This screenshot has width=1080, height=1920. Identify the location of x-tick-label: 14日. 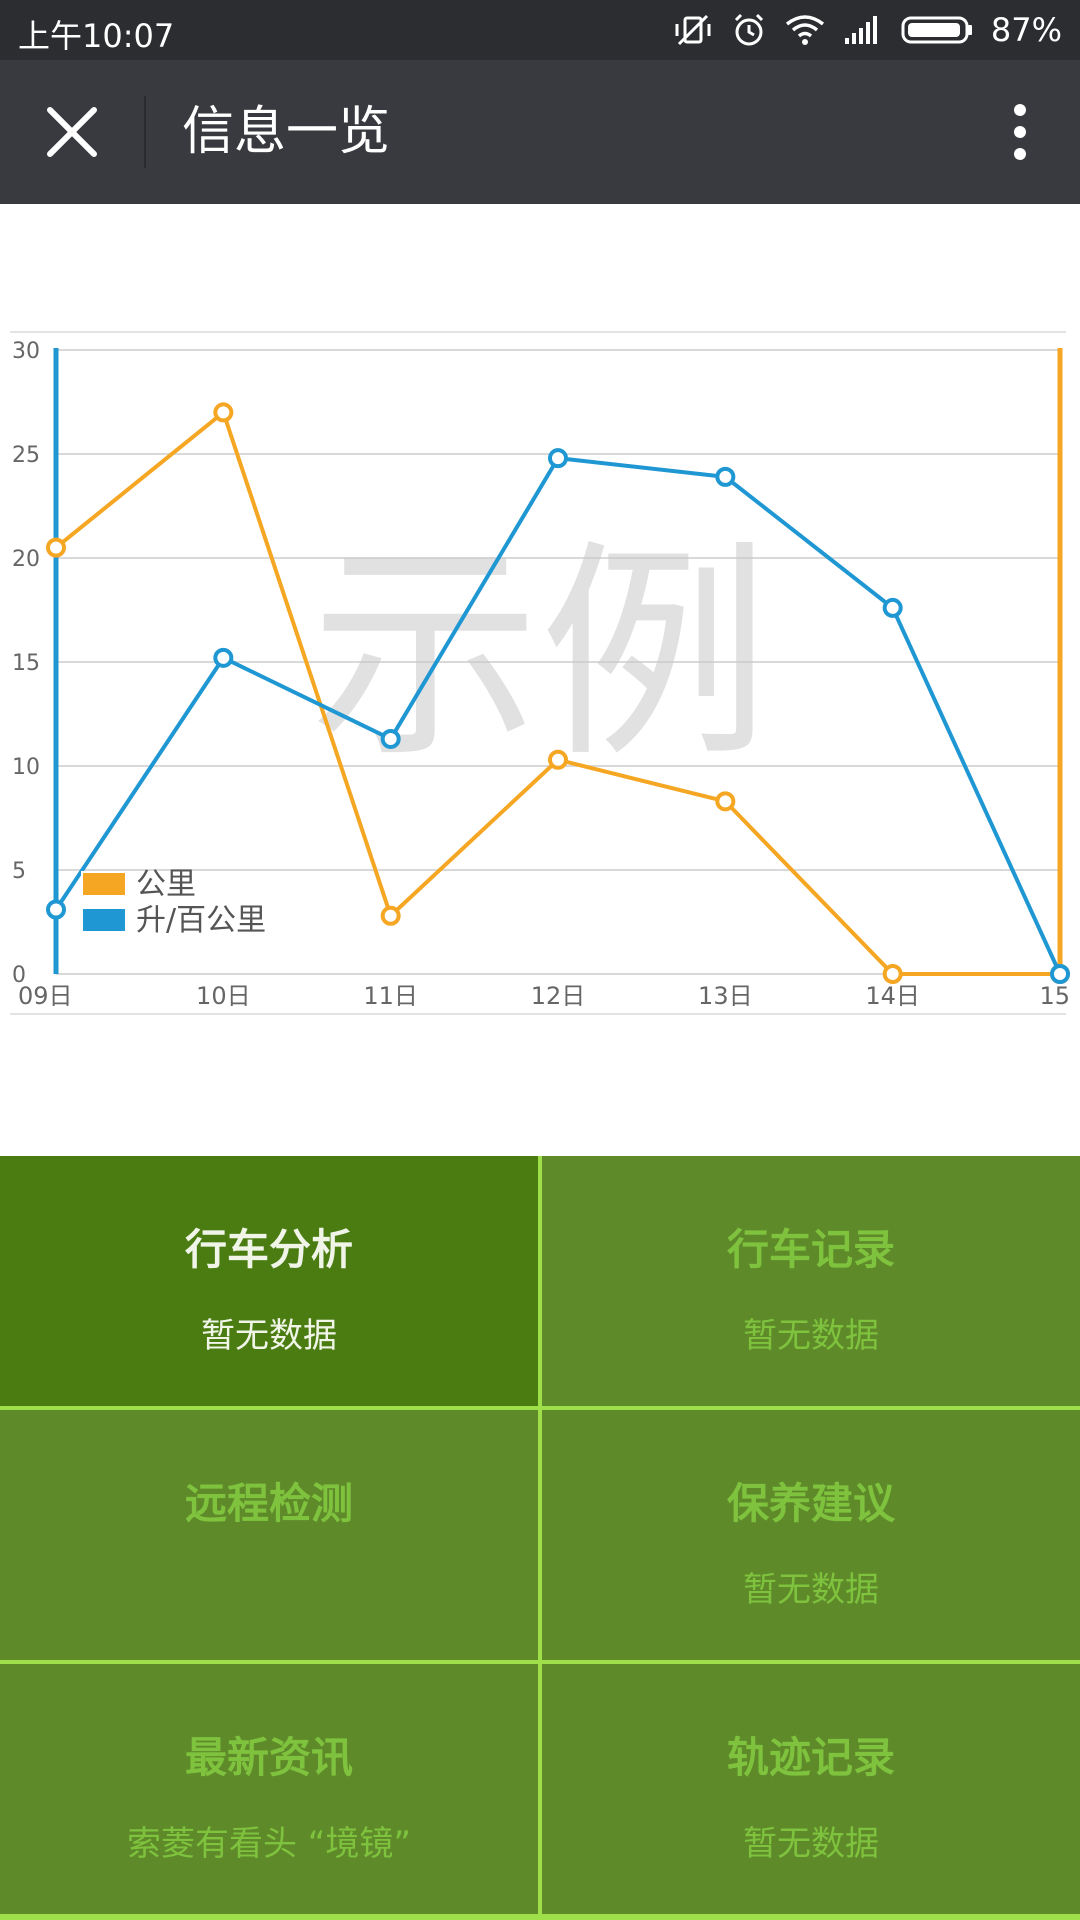
(892, 996).